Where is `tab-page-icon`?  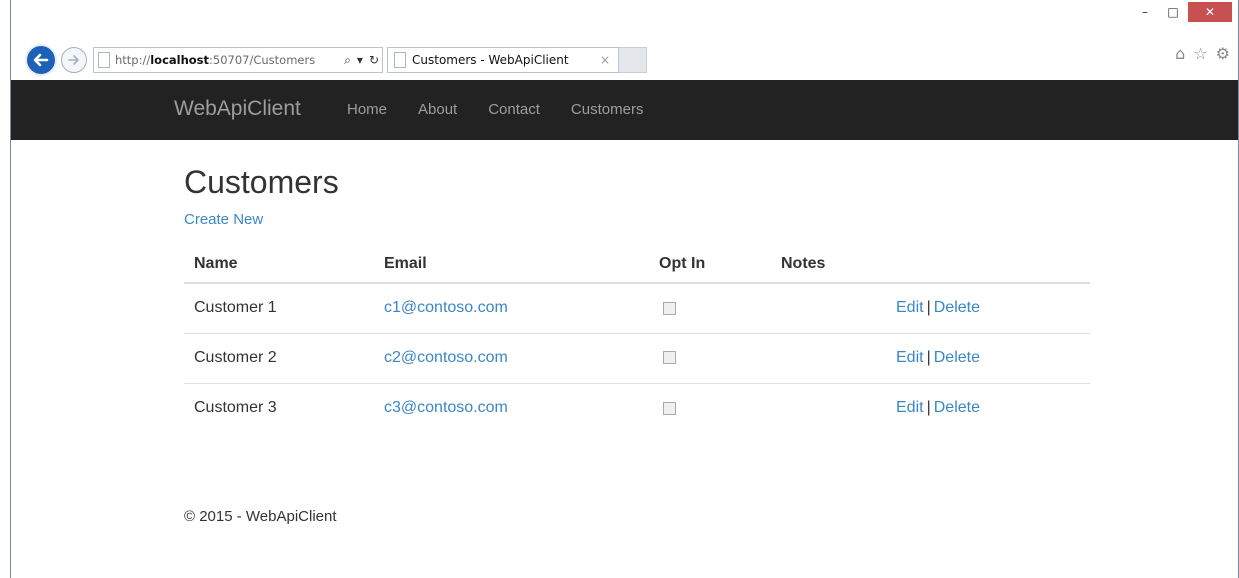 tab-page-icon is located at coordinates (400, 60).